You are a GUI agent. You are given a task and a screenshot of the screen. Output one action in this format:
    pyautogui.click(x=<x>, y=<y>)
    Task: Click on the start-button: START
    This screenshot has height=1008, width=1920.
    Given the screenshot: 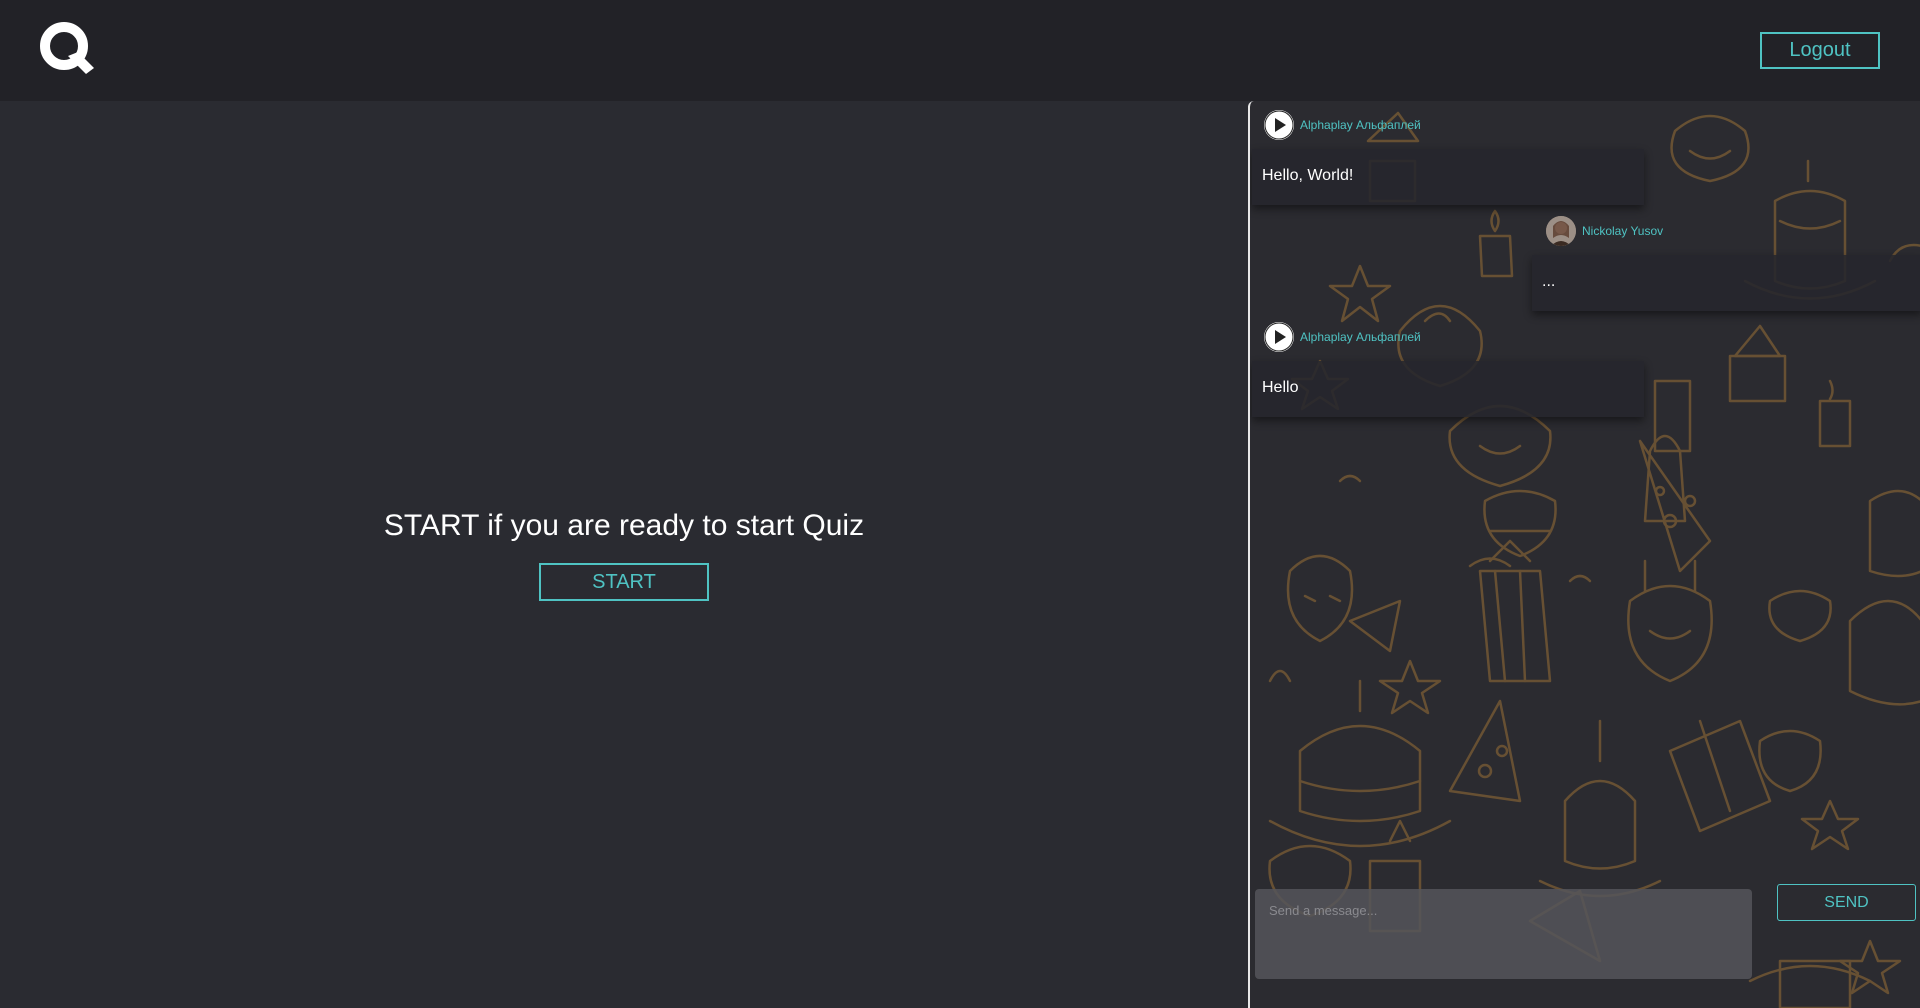 What is the action you would take?
    pyautogui.click(x=624, y=582)
    